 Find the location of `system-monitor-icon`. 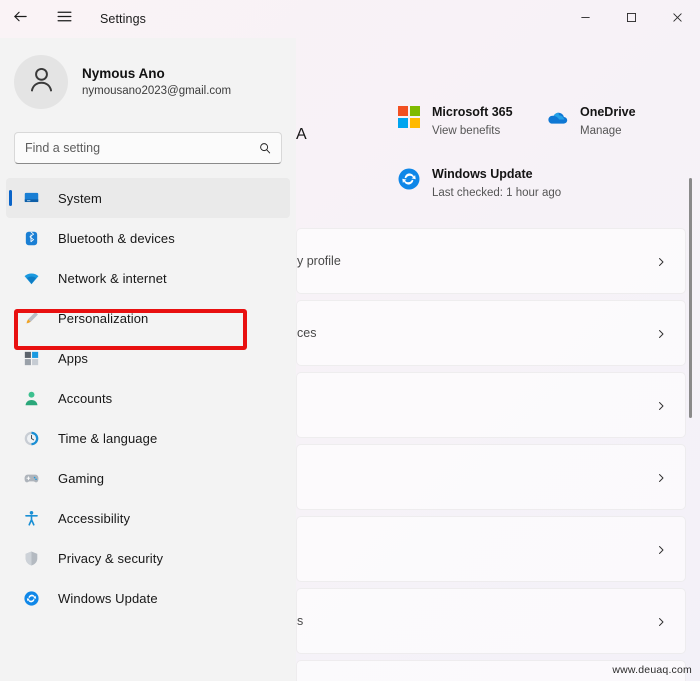

system-monitor-icon is located at coordinates (31, 198).